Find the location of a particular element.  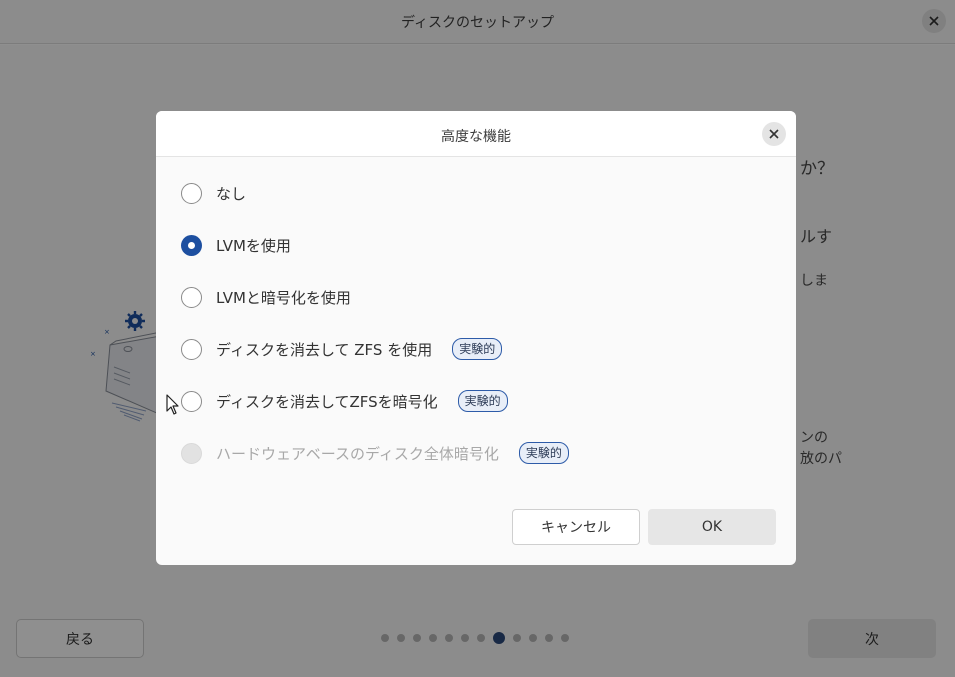

option-none: なし is located at coordinates (213, 193).